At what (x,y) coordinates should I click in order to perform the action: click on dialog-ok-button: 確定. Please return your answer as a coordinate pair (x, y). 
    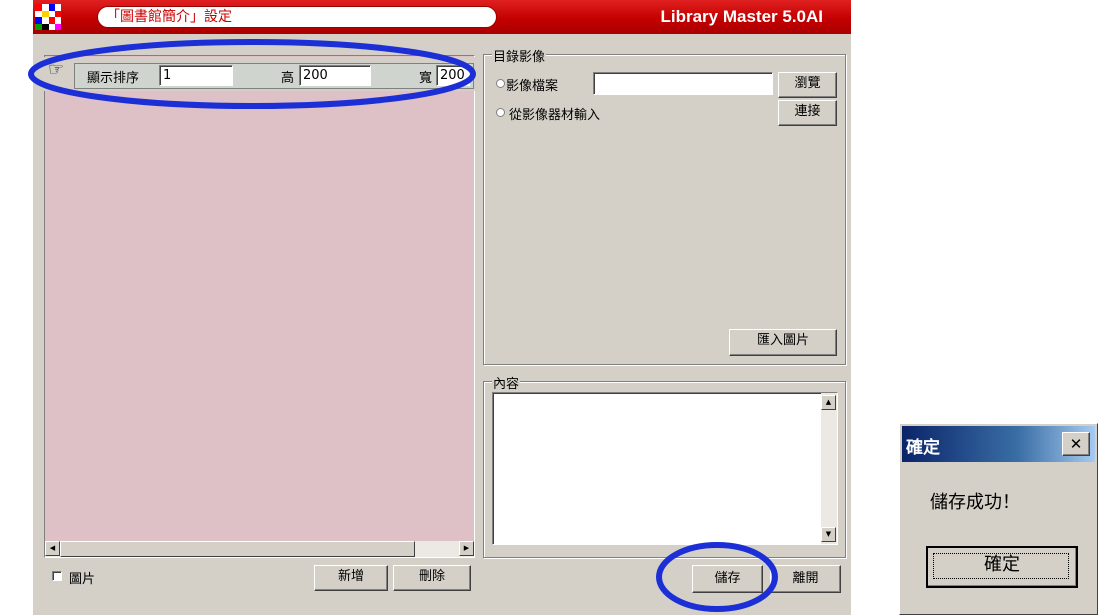
    Looking at the image, I should click on (1002, 567).